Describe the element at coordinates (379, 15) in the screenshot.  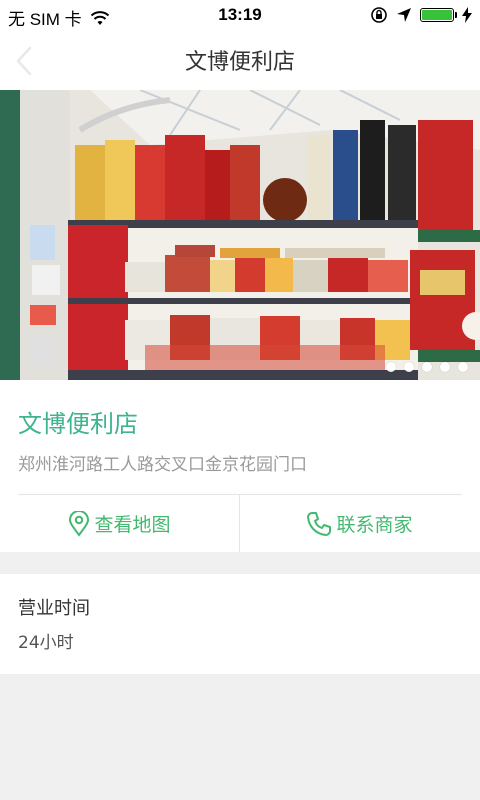
I see `orientation-lock-icon` at that location.